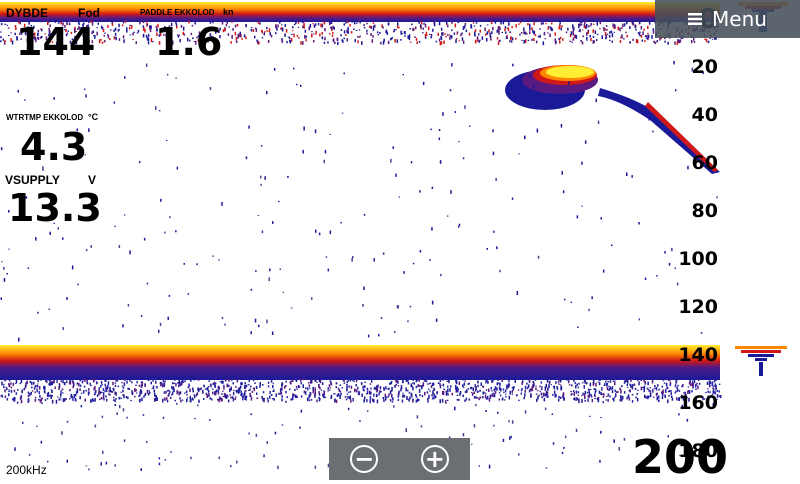 This screenshot has height=484, width=800. What do you see at coordinates (45, 117) in the screenshot?
I see `water-temp-label: WTRTMP EKKOLOD` at bounding box center [45, 117].